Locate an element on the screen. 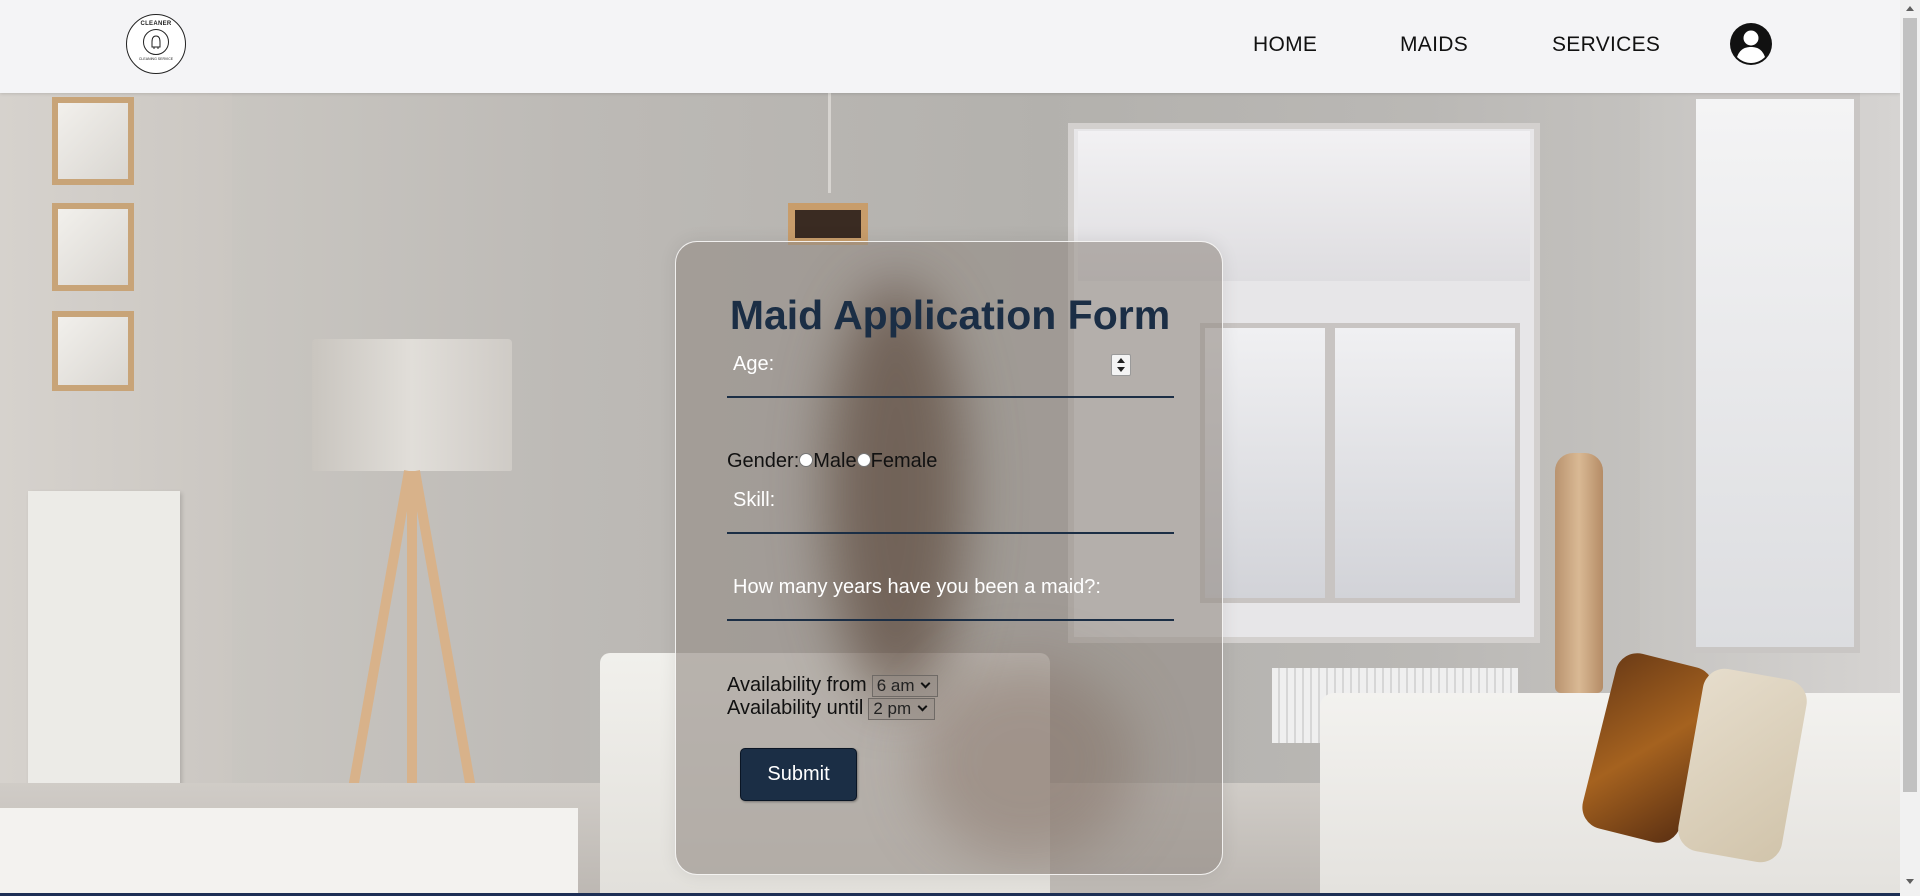  decor-shelf is located at coordinates (828, 224).